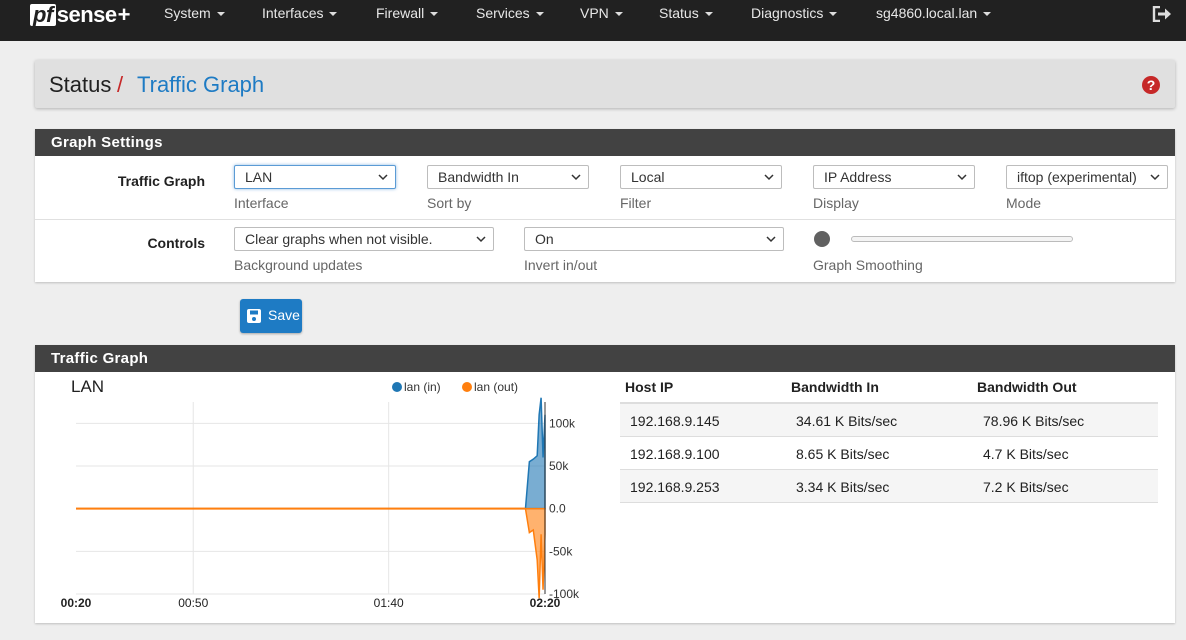  Describe the element at coordinates (675, 421) in the screenshot. I see `cell-host: 192.168.9.145` at that location.